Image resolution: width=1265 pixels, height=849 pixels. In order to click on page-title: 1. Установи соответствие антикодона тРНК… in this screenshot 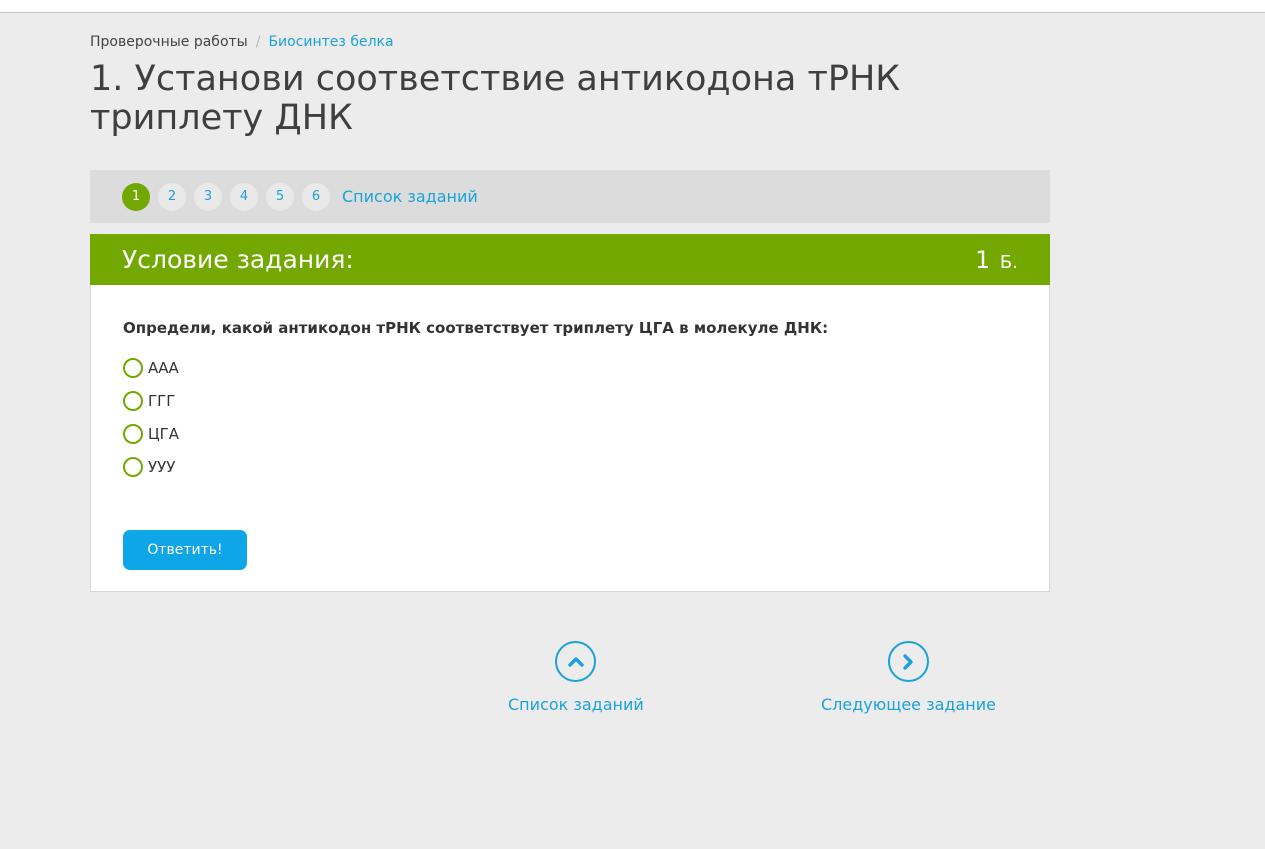, I will do `click(495, 98)`.